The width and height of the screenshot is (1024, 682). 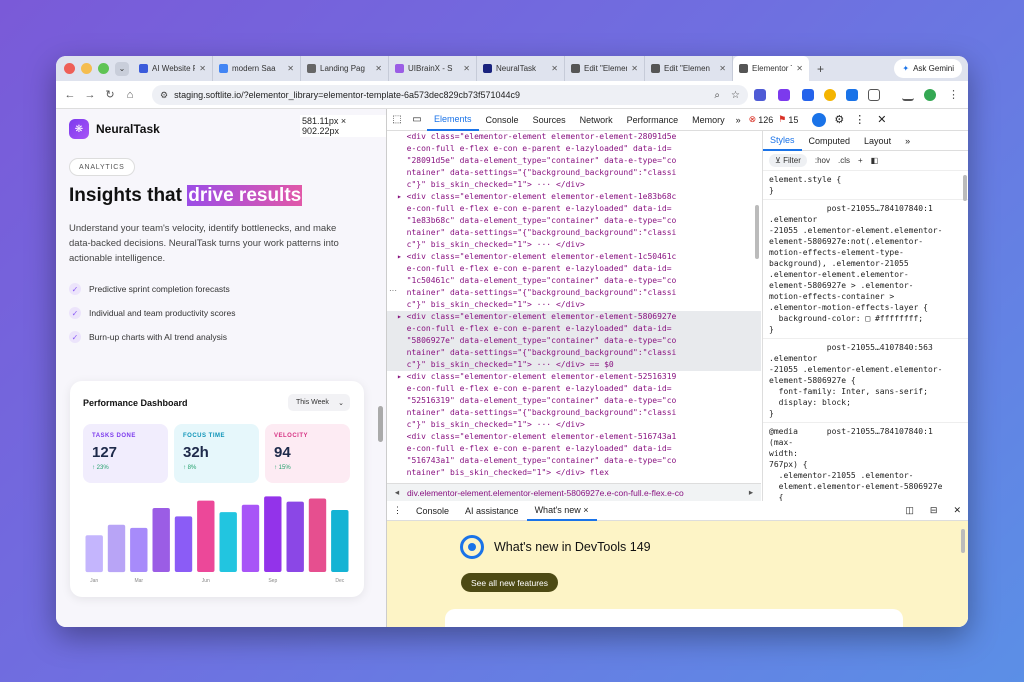 What do you see at coordinates (257, 68) in the screenshot?
I see `browser-tab: modern Saa ✕` at bounding box center [257, 68].